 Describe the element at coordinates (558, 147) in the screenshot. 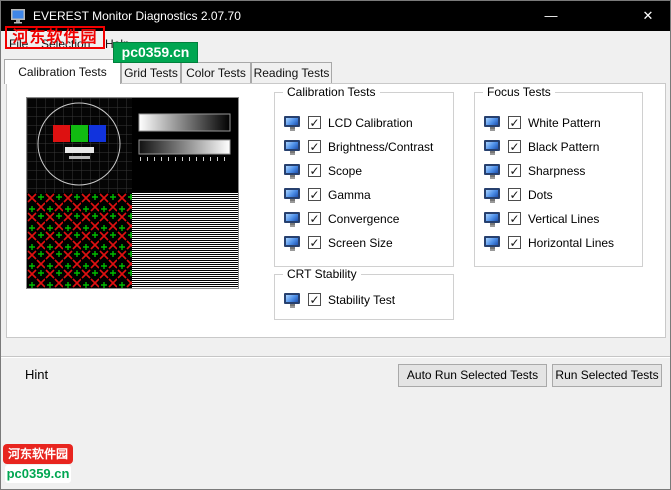

I see `test-item-black-pattern: ✓ Black Pattern` at that location.